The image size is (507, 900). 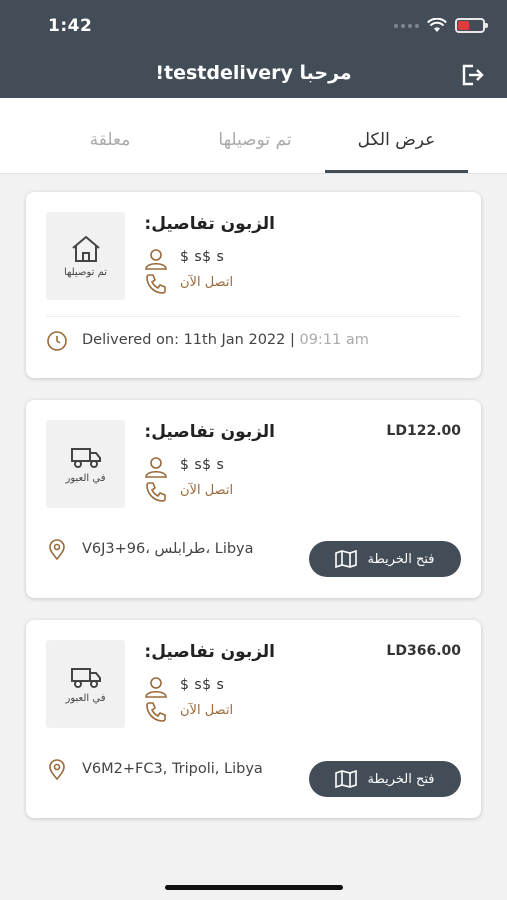 I want to click on status-icons, so click(x=441, y=25).